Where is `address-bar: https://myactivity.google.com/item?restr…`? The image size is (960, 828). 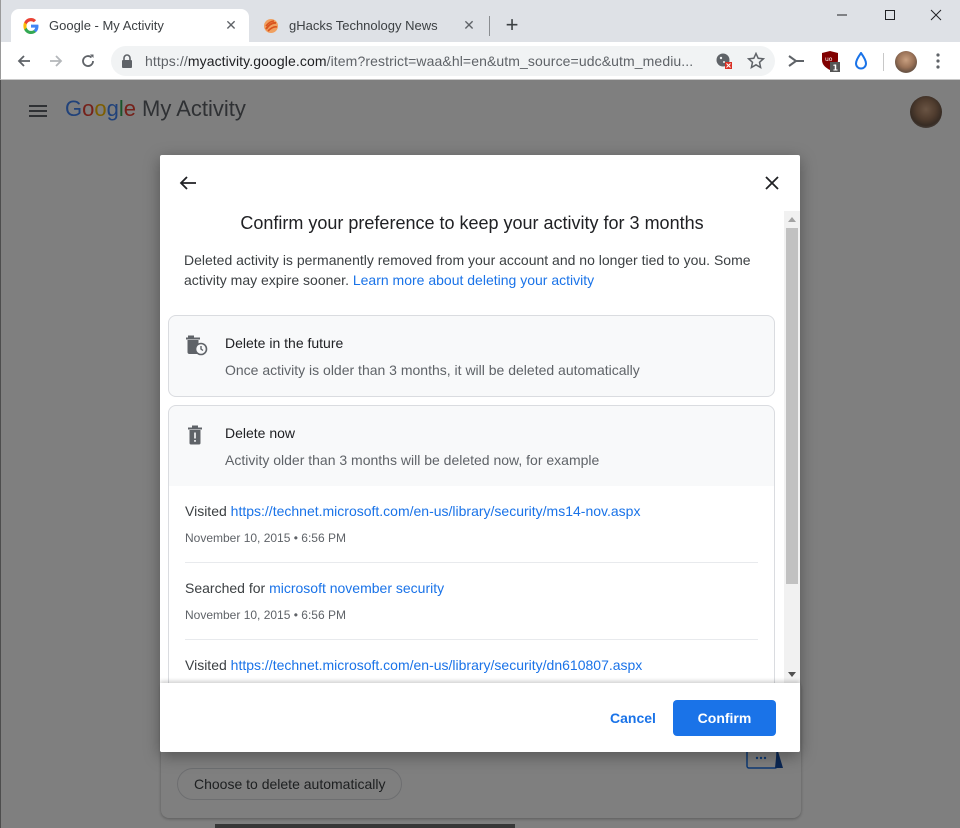
address-bar: https://myactivity.google.com/item?restr… is located at coordinates (443, 61).